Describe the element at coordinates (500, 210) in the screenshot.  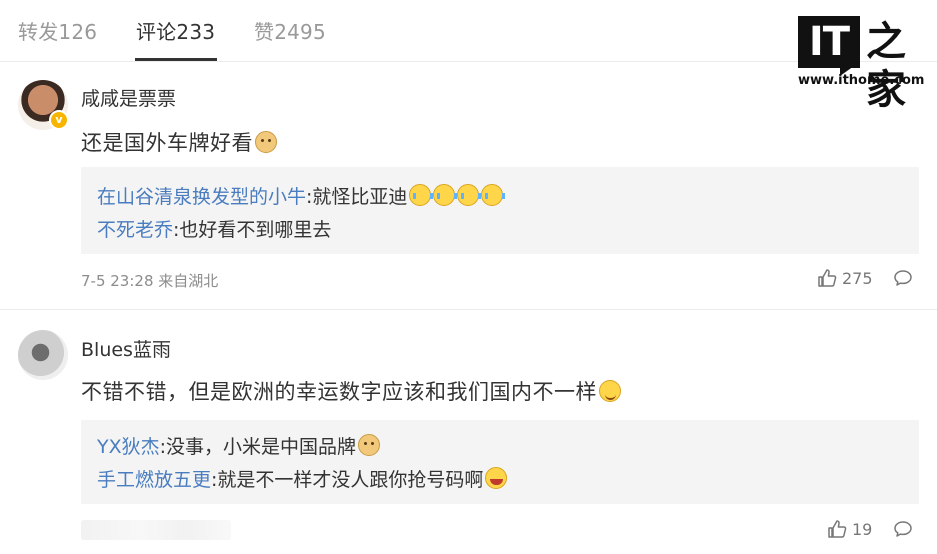
I see `reply-box: 在山谷清泉换发型的小牛:就怪比亚迪 不死老乔:也好看不到哪里去` at that location.